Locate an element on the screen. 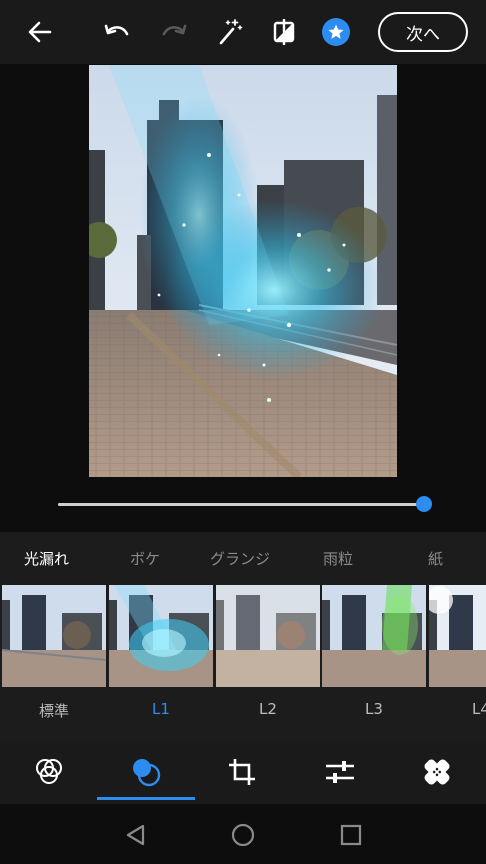 Image resolution: width=486 pixels, height=864 pixels. color-circles-icon is located at coordinates (49, 771).